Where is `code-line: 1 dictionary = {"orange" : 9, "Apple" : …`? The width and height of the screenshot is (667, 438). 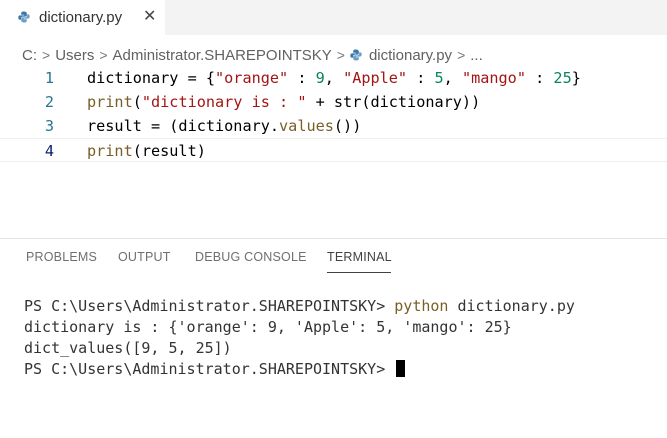 code-line: 1 dictionary = {"orange" : 9, "Apple" : … is located at coordinates (333, 78).